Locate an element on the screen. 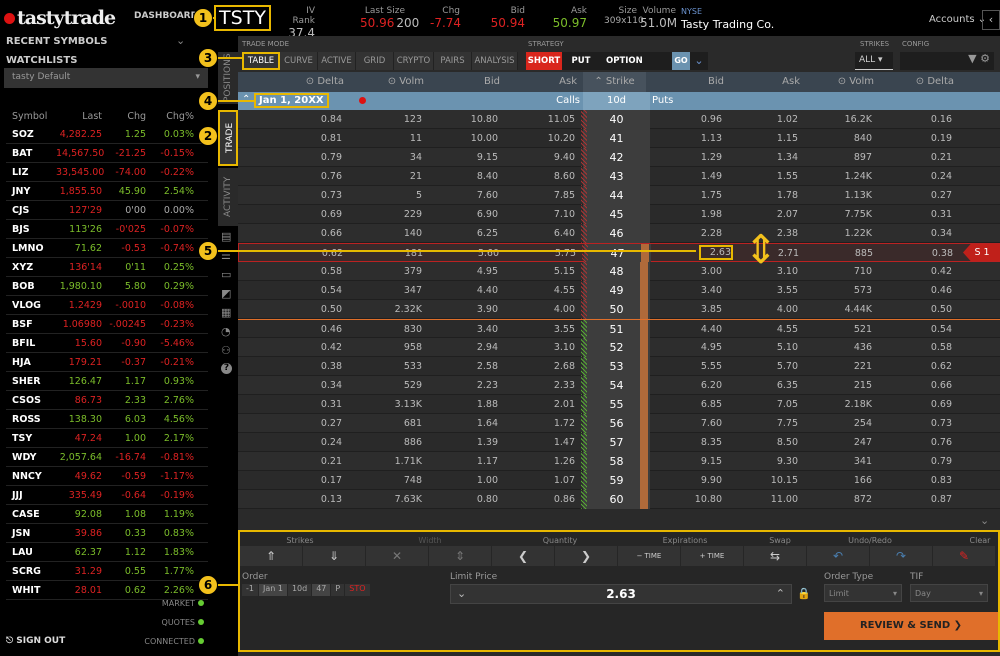 The width and height of the screenshot is (1000, 656). watchlist-row: SCRG 31.29 0.55 1.77% is located at coordinates (107, 571).